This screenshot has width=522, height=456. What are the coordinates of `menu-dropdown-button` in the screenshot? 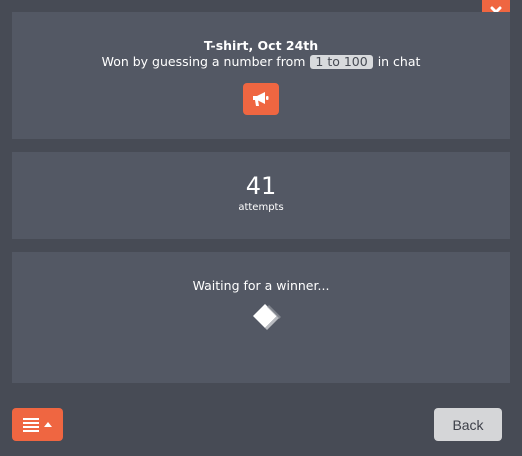 It's located at (37, 424).